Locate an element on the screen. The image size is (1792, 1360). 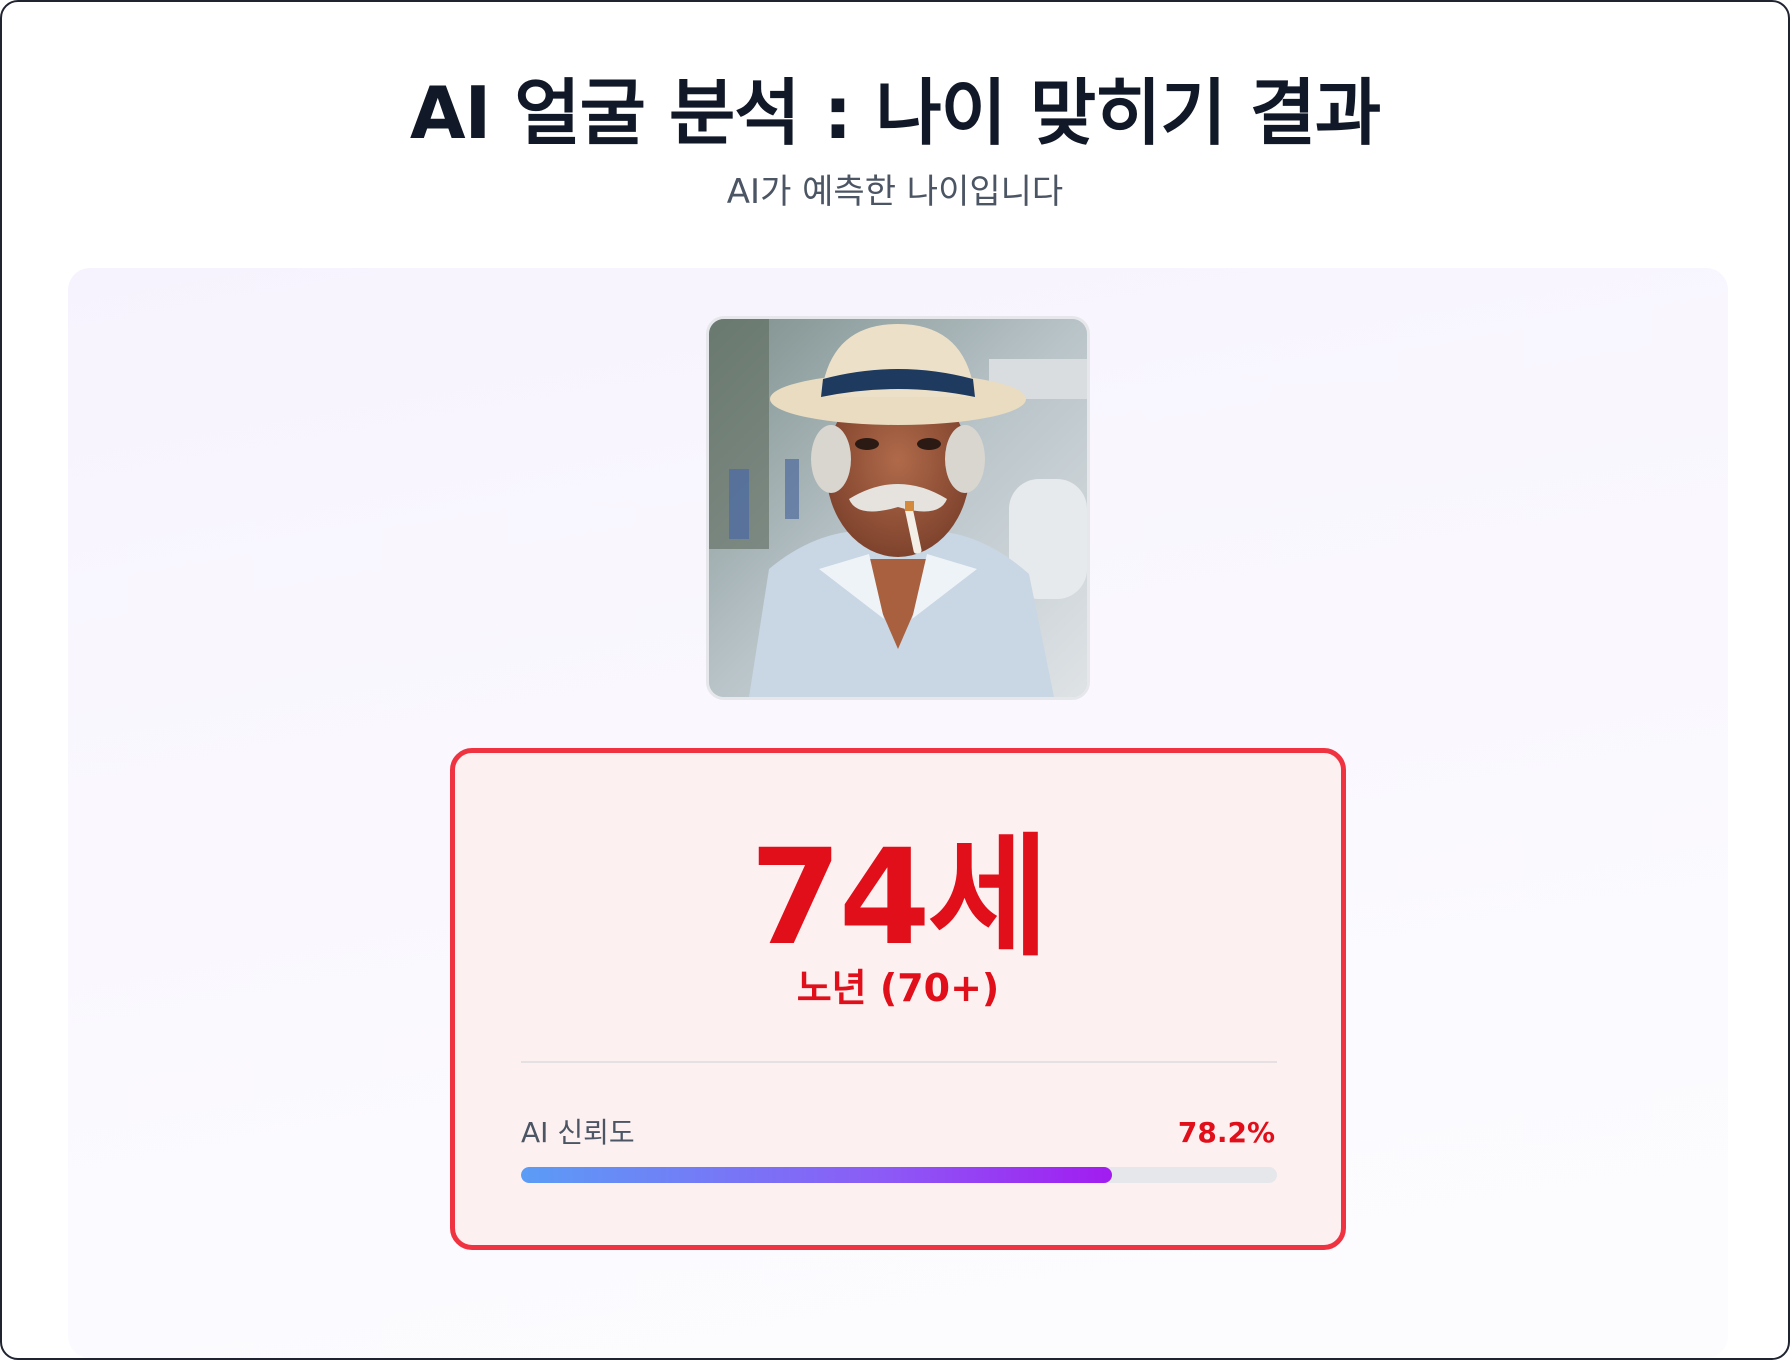
face-photo is located at coordinates (898, 508).